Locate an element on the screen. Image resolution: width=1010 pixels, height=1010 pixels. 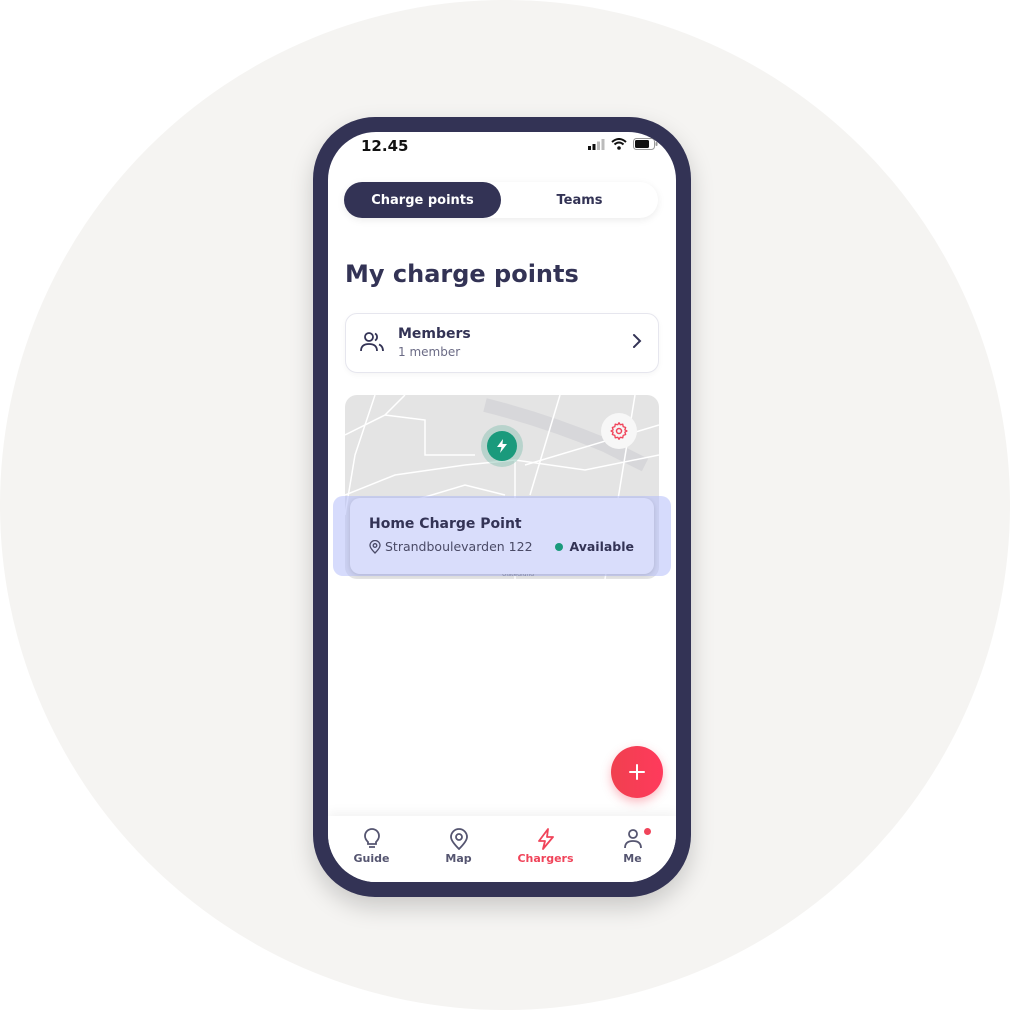
charge-point-address: Strandboulevarden 122 is located at coordinates (451, 546).